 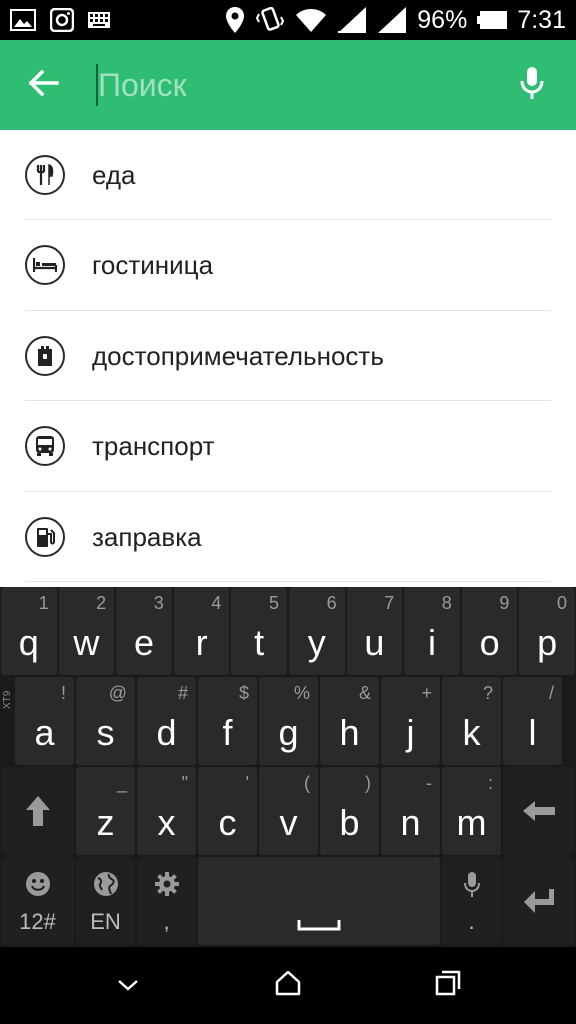 I want to click on status-bar: 96% 7:31, so click(x=288, y=20).